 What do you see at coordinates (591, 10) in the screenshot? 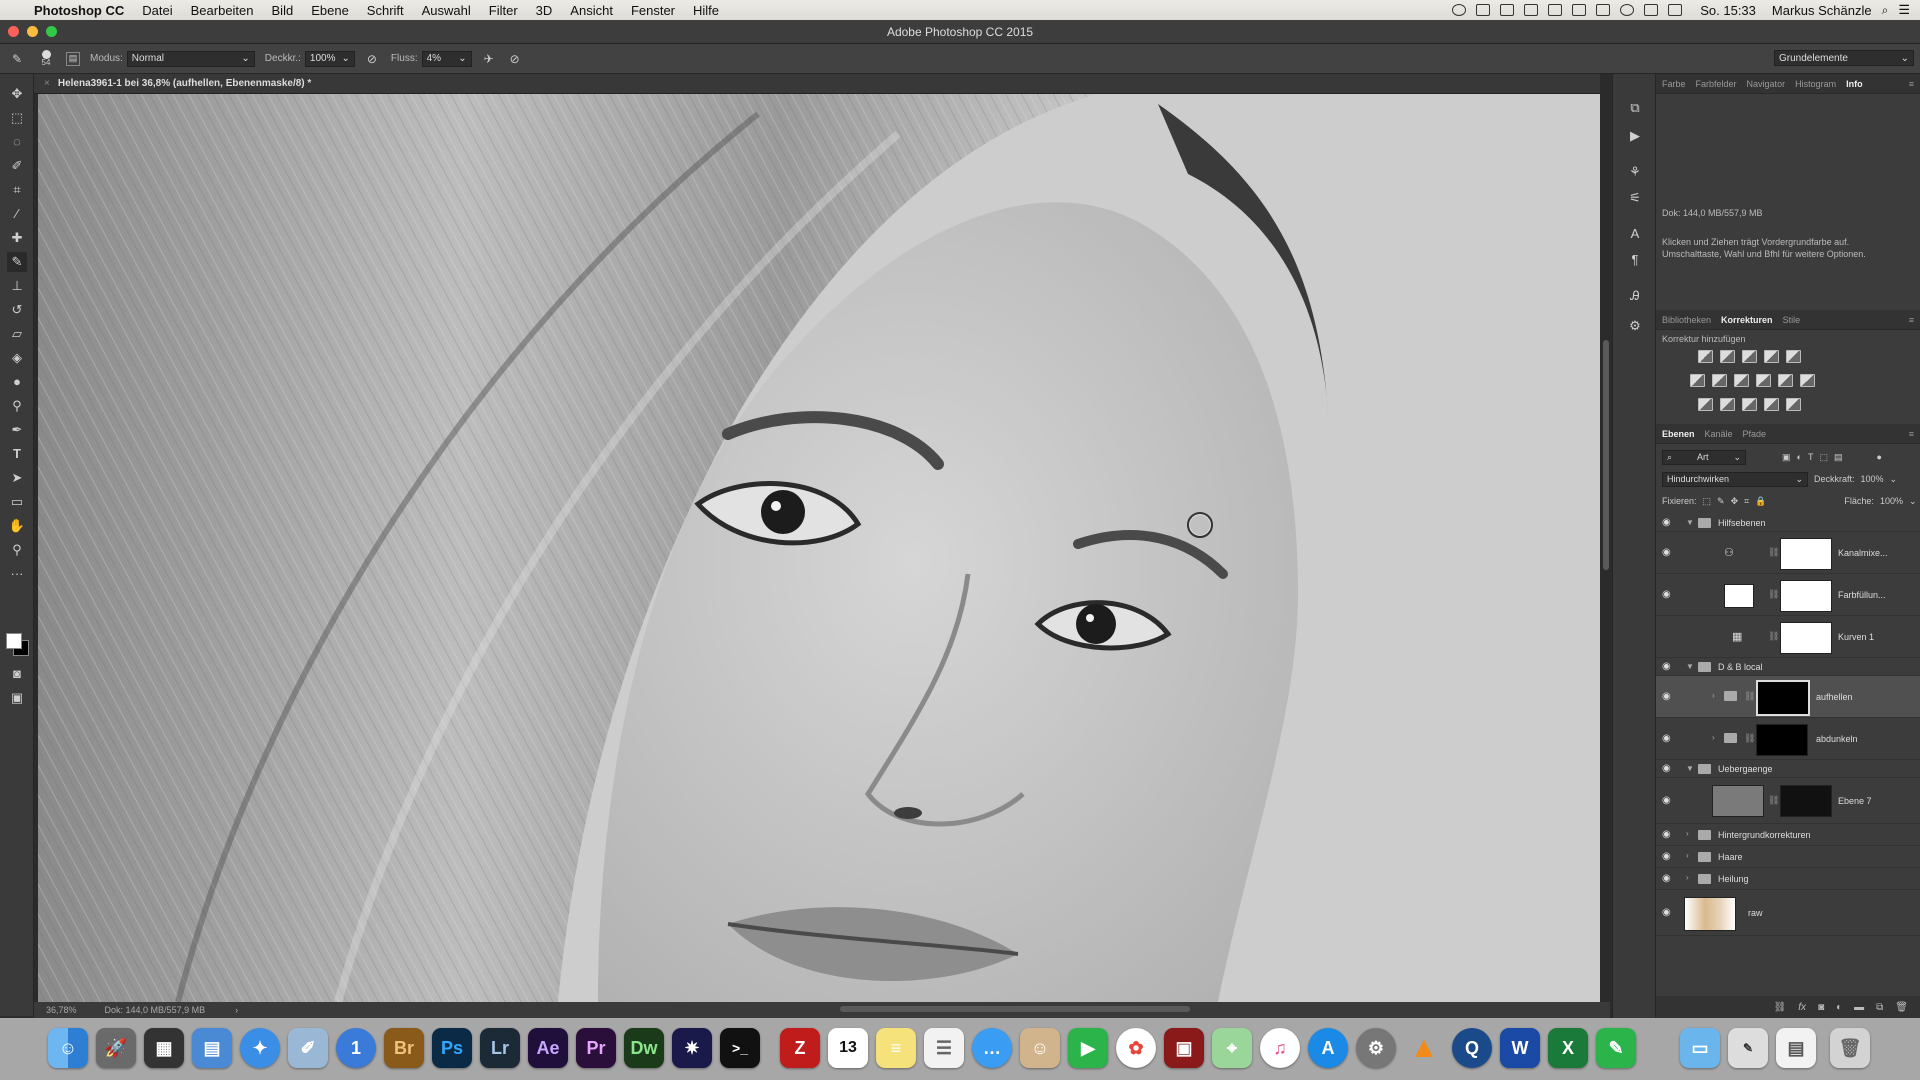
I see `menu-ansicht: Ansicht` at bounding box center [591, 10].